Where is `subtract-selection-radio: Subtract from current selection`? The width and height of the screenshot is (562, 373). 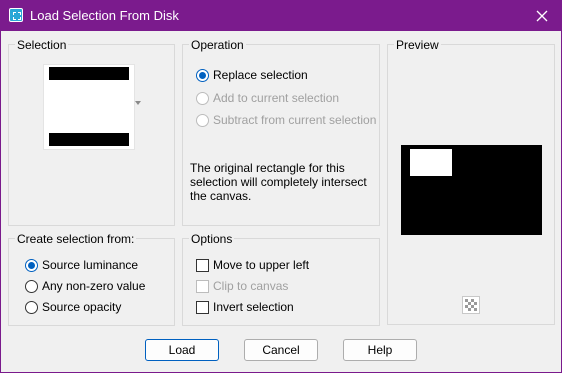
subtract-selection-radio: Subtract from current selection is located at coordinates (286, 120).